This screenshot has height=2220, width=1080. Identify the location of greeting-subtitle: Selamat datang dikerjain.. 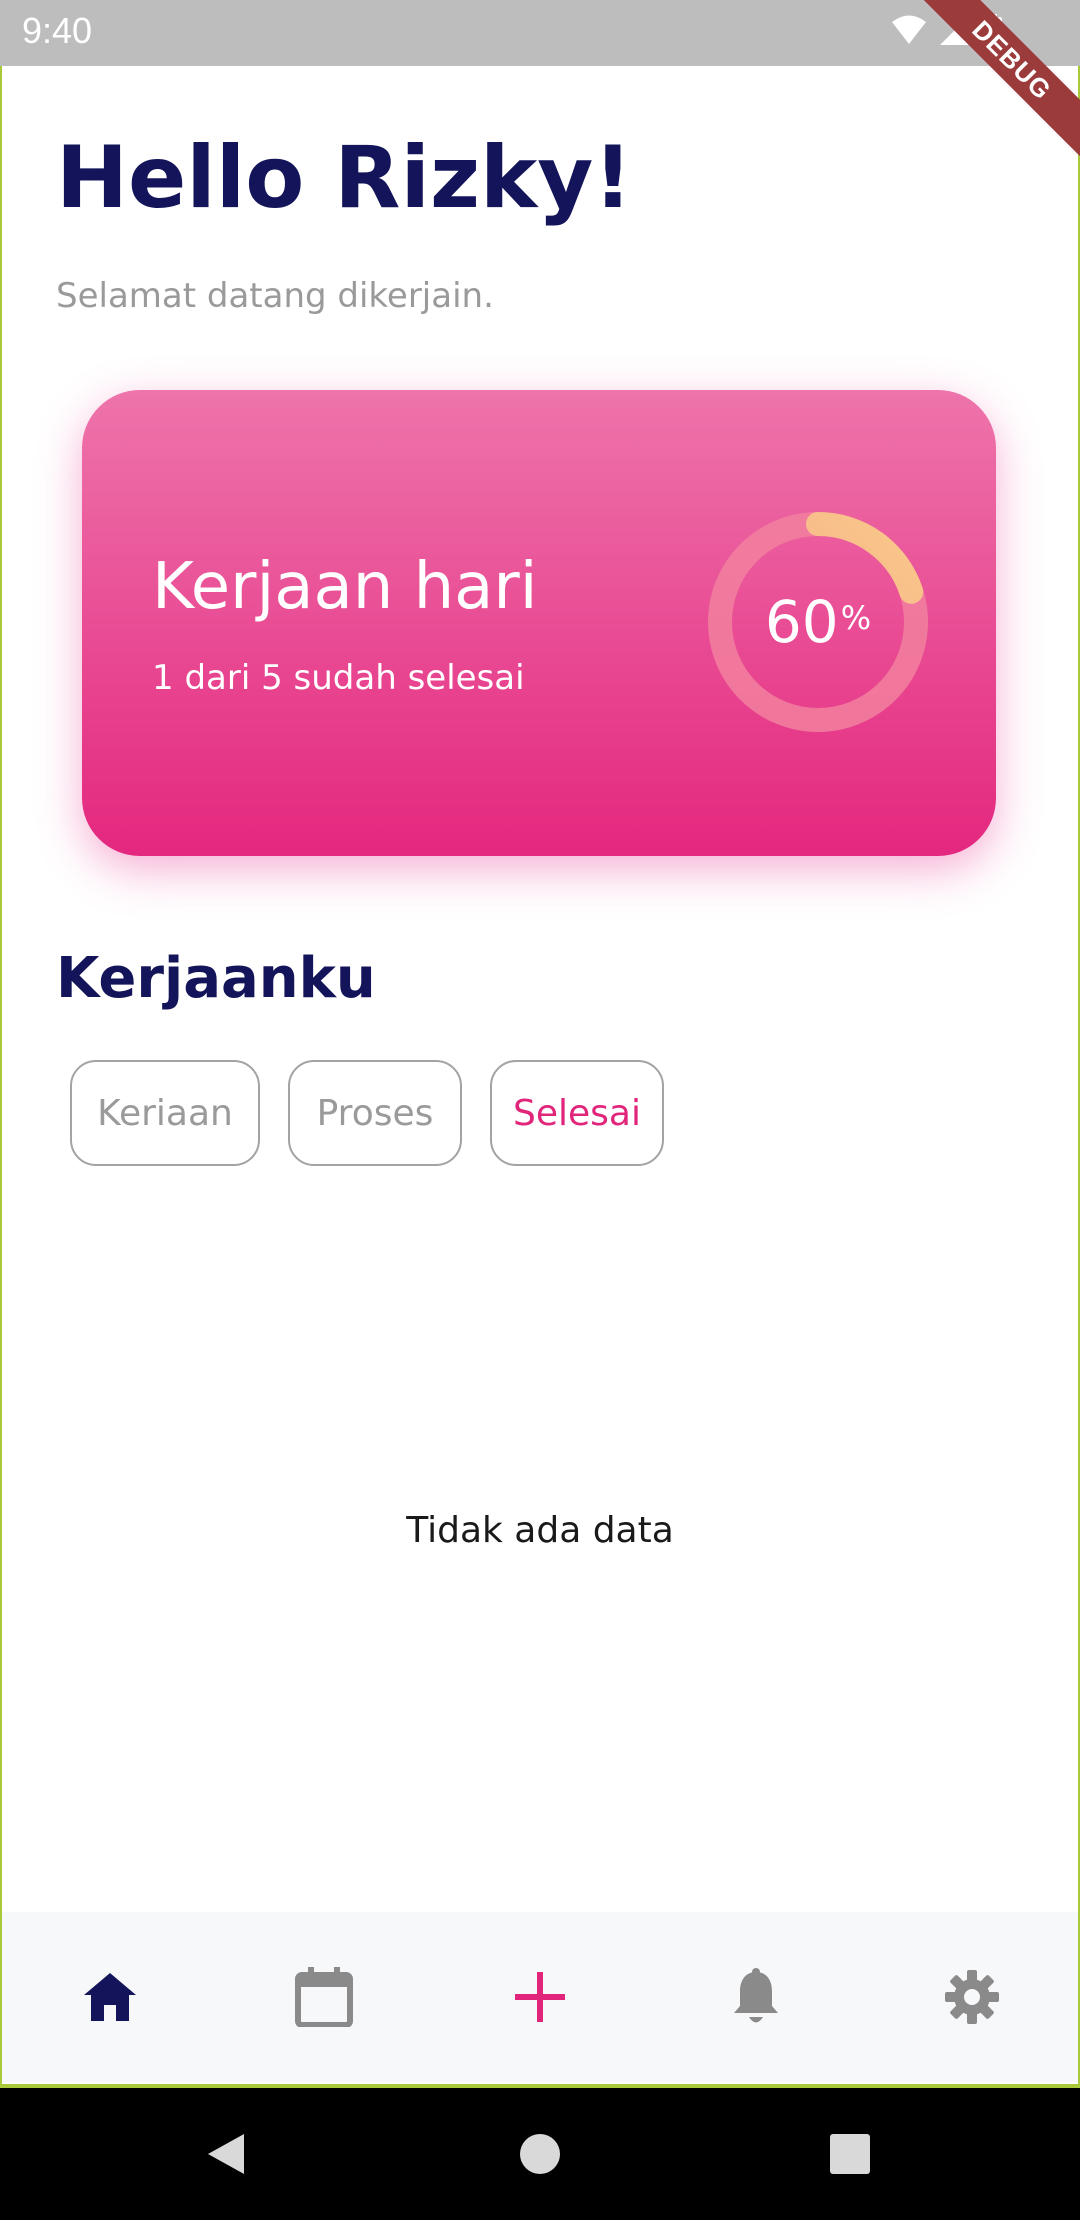
(275, 296).